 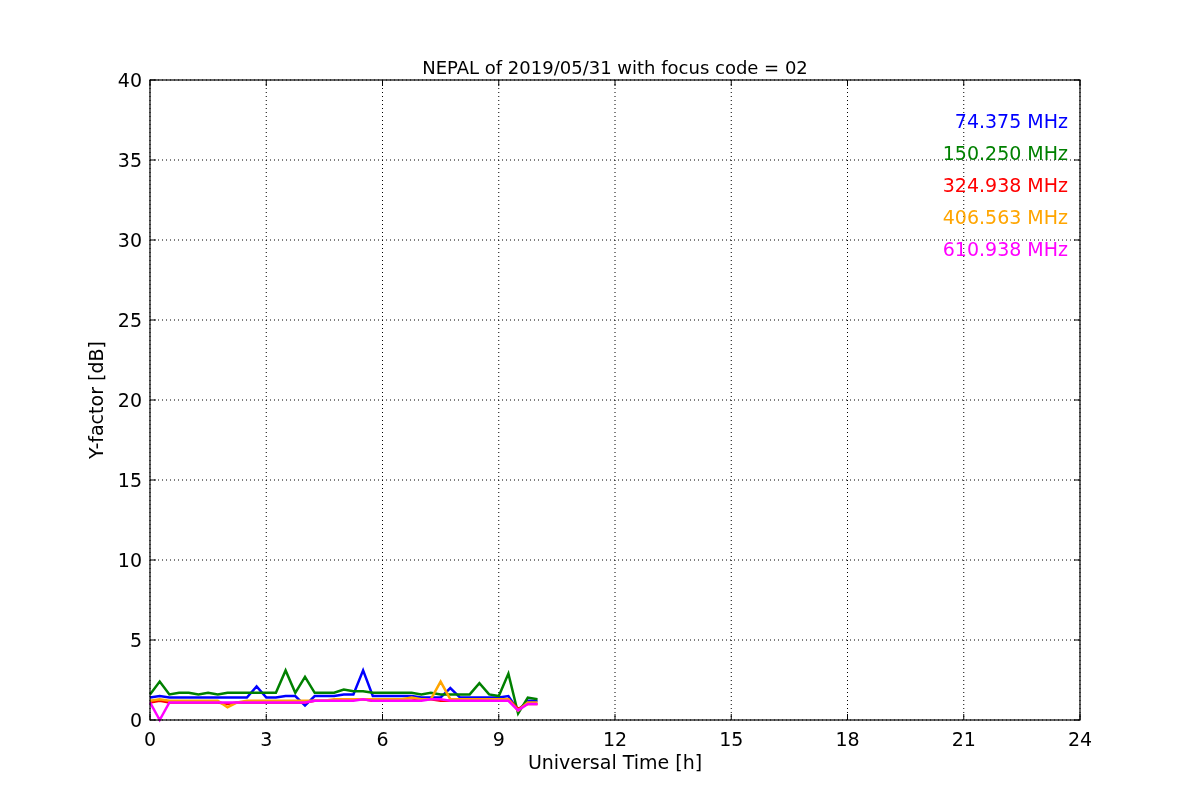 What do you see at coordinates (498, 739) in the screenshot?
I see `tick-label: 9` at bounding box center [498, 739].